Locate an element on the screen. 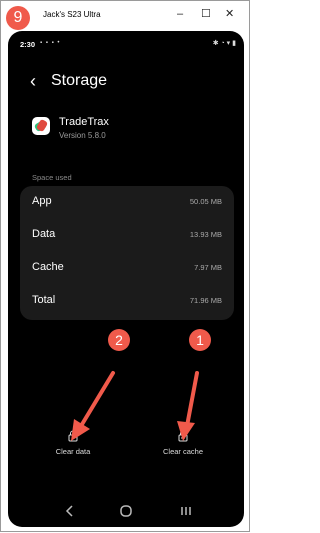 This screenshot has height=533, width=320. storage-row-value: 50.05 MB is located at coordinates (205, 201).